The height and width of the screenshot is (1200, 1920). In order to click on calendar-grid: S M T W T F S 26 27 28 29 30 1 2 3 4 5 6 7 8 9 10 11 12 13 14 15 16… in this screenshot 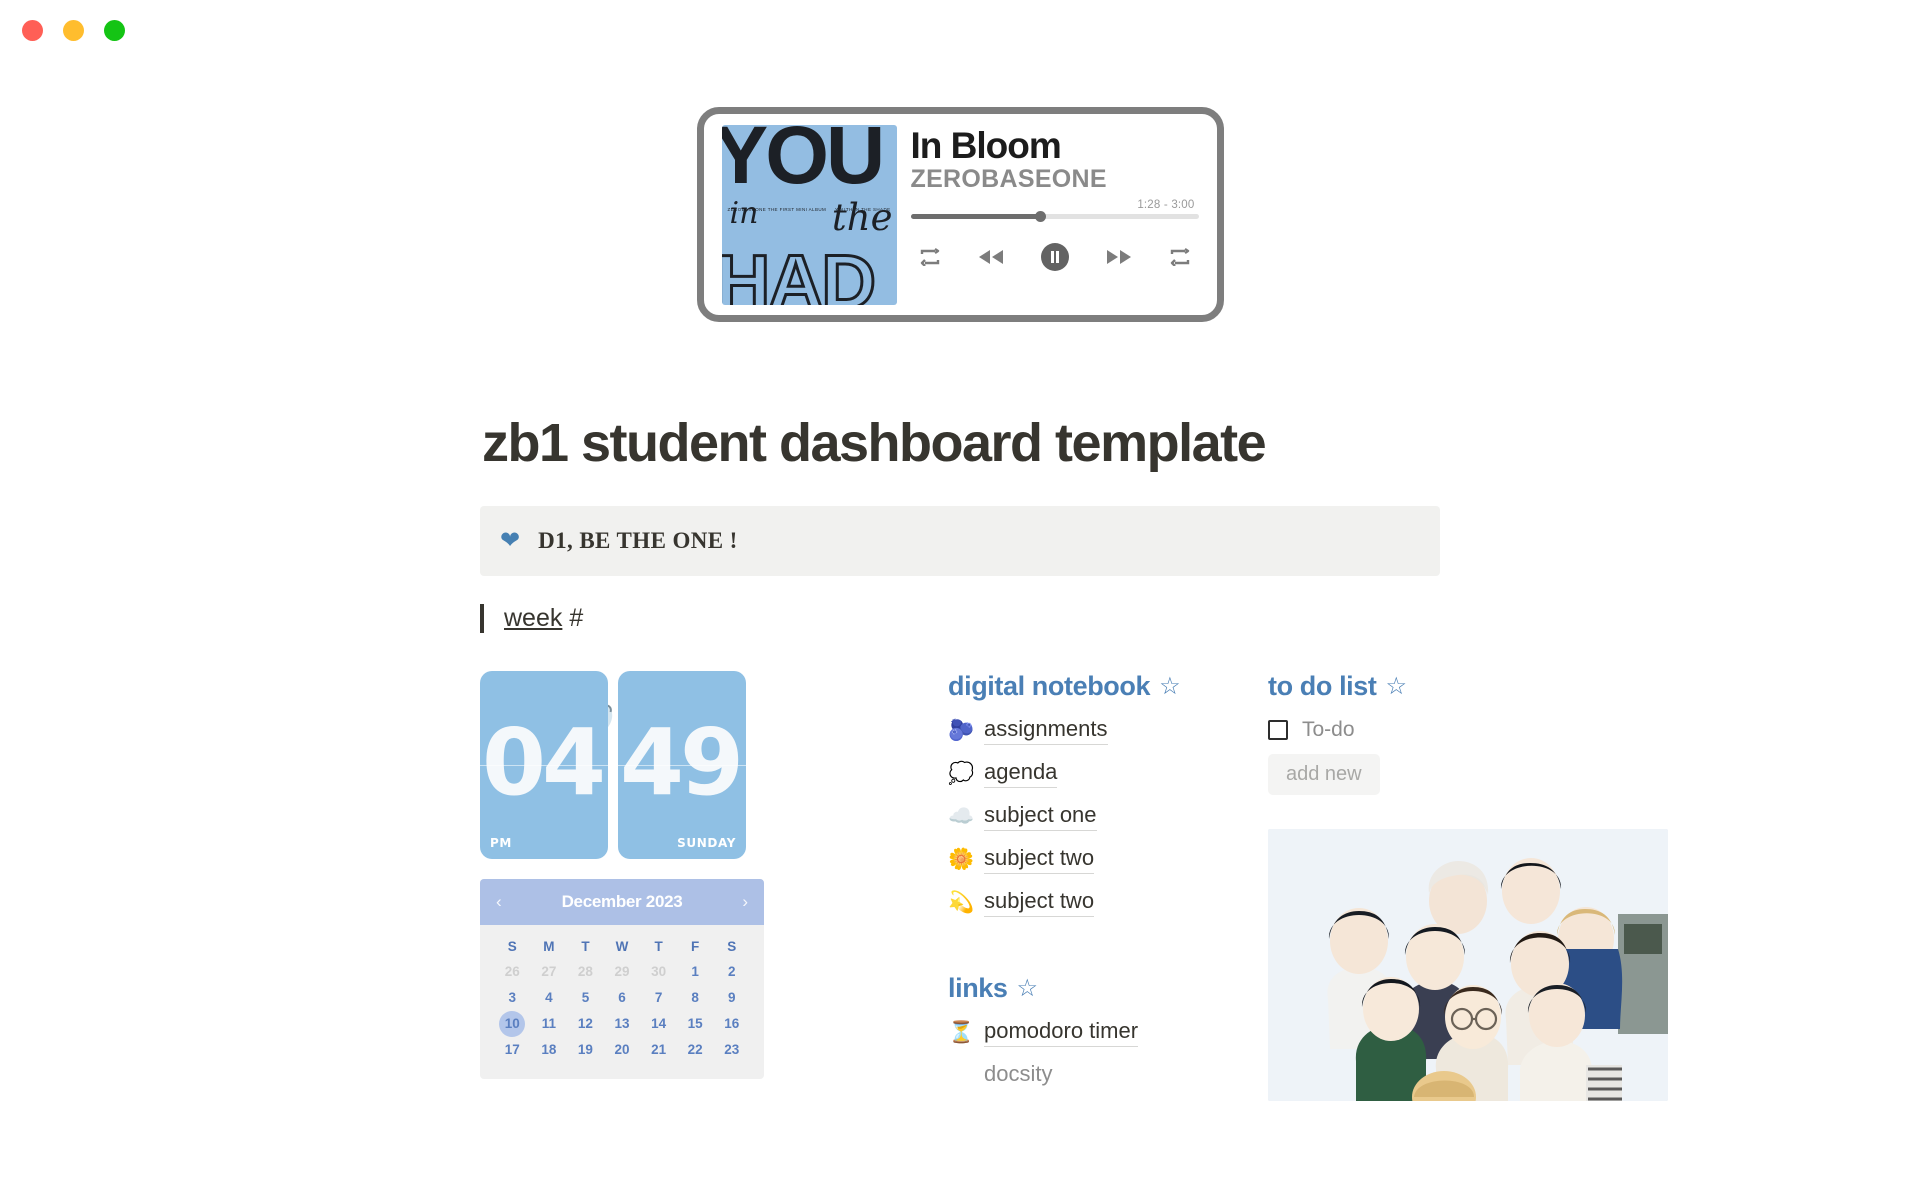, I will do `click(622, 1002)`.